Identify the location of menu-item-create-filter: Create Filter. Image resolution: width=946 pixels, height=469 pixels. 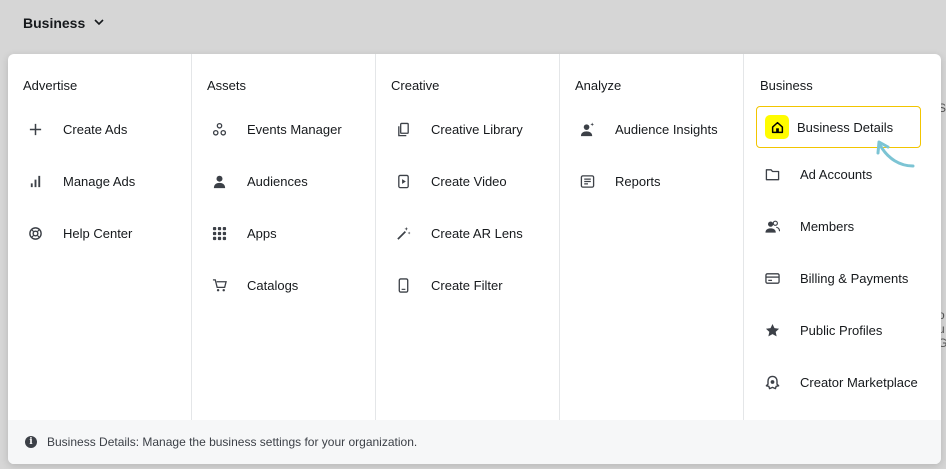
(475, 285).